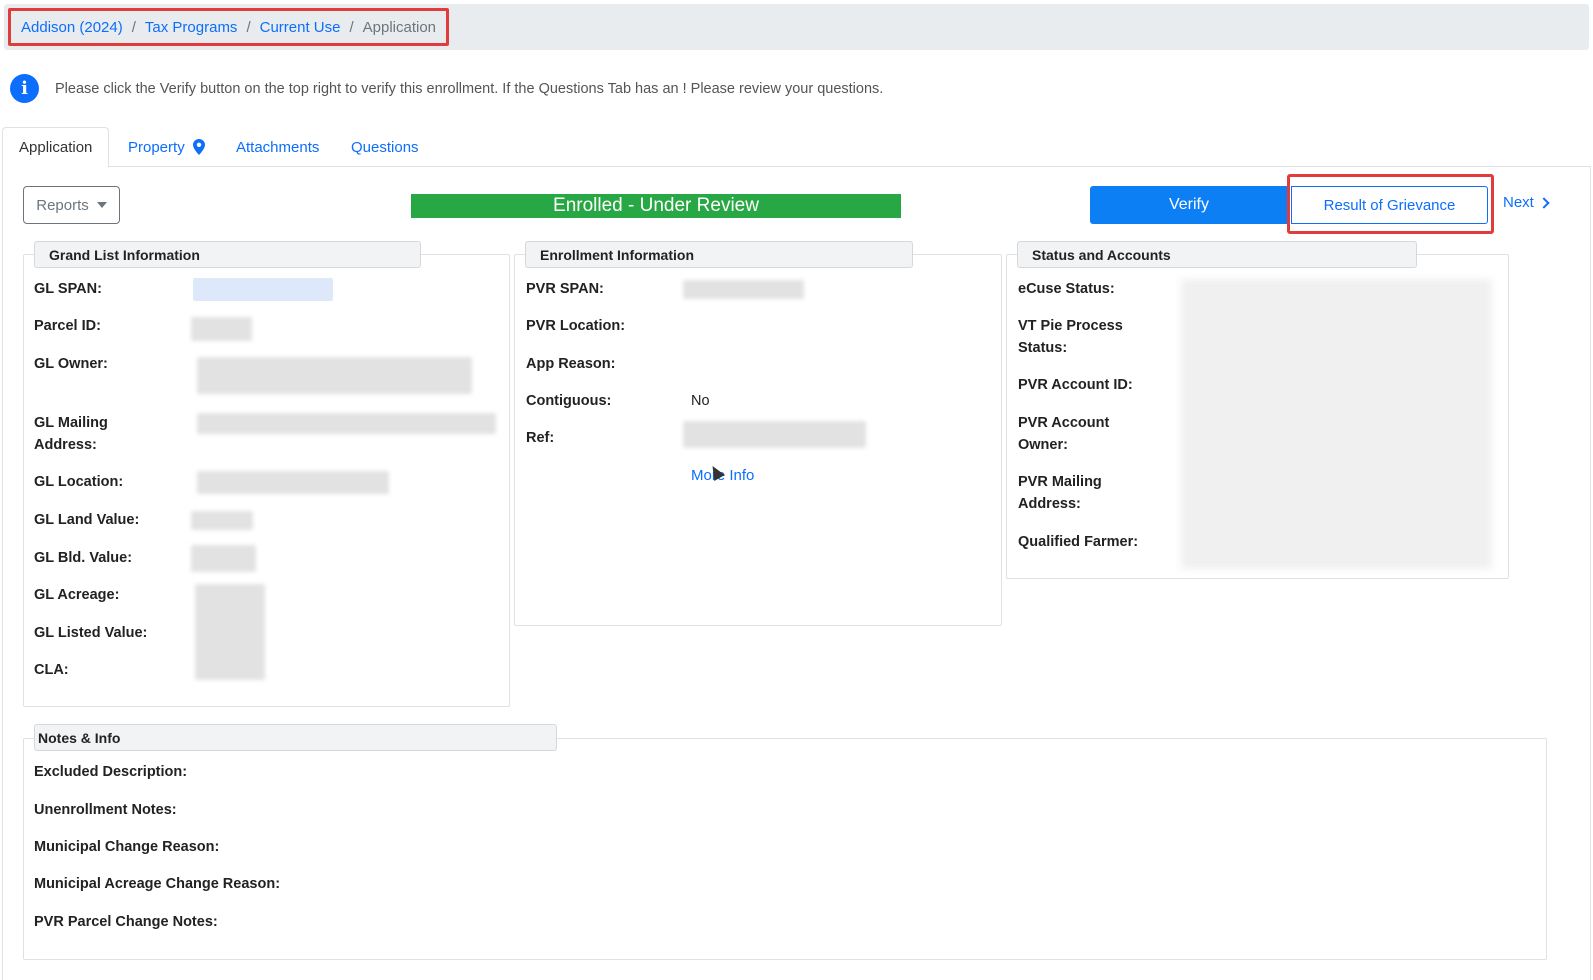 This screenshot has height=980, width=1593. I want to click on gl-acreage-label: GL Acreage:, so click(77, 595).